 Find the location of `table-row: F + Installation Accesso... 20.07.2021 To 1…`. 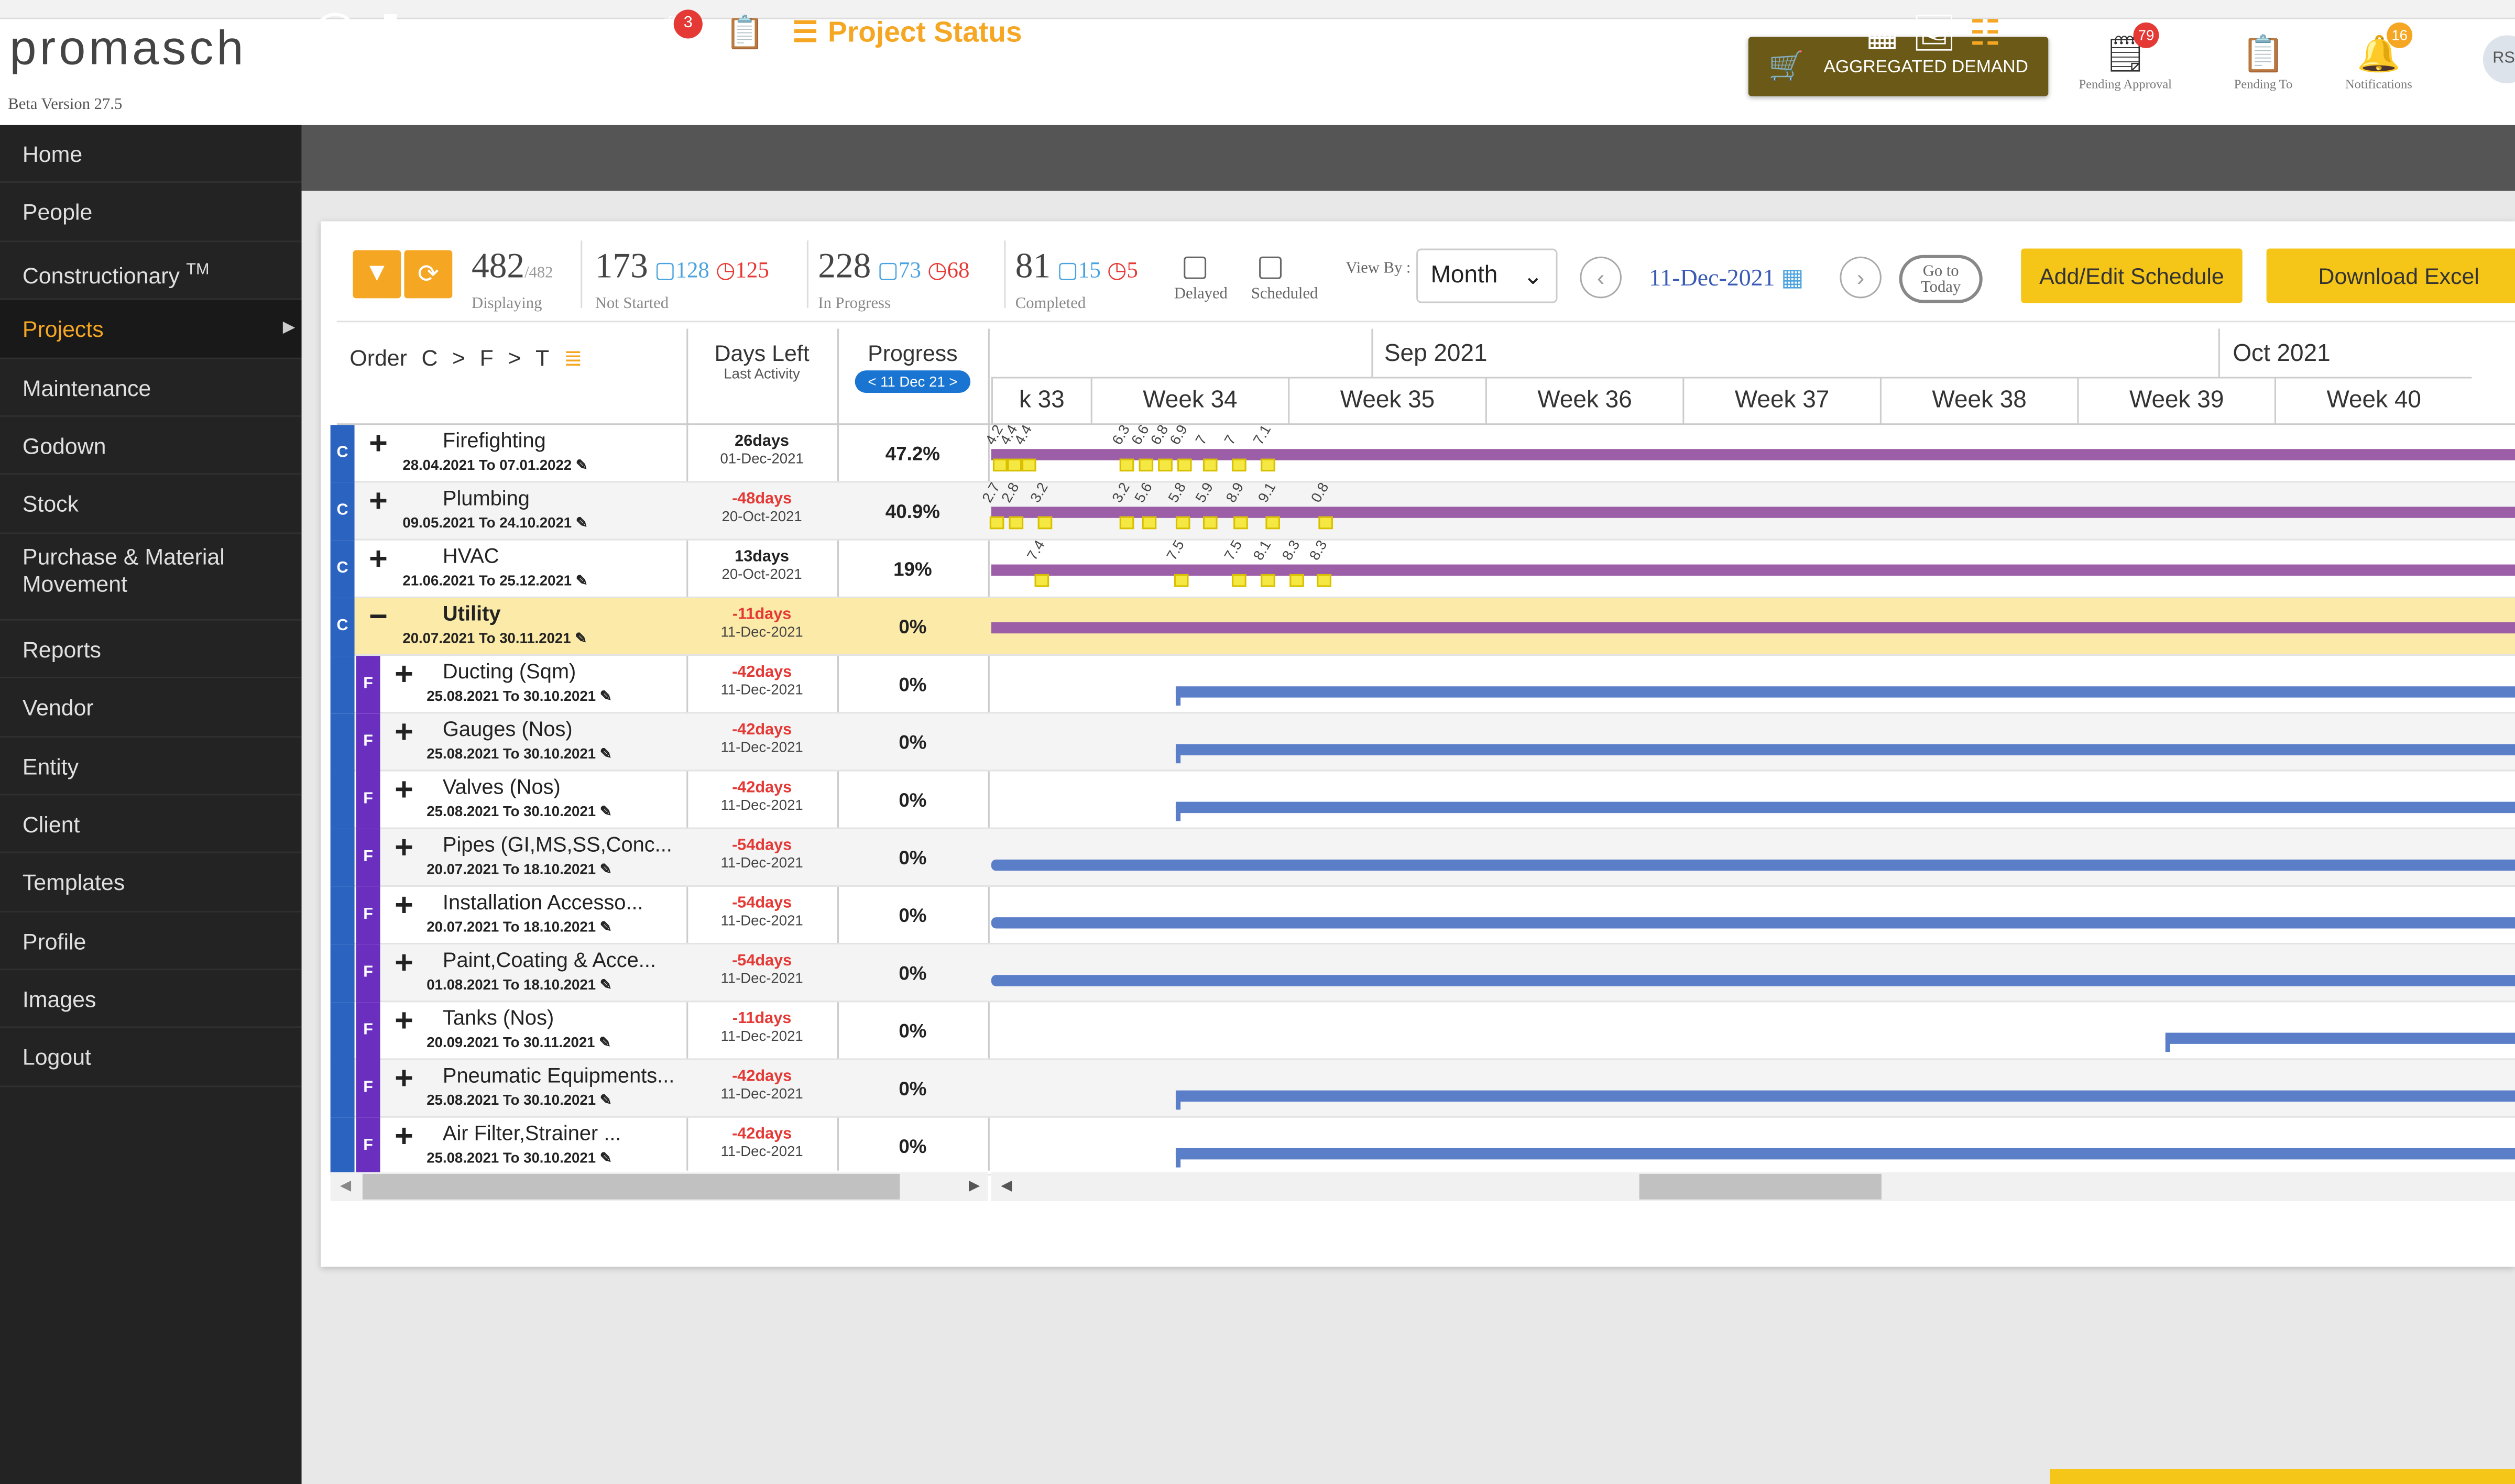

table-row: F + Installation Accesso... 20.07.2021 To 1… is located at coordinates (1422, 915).